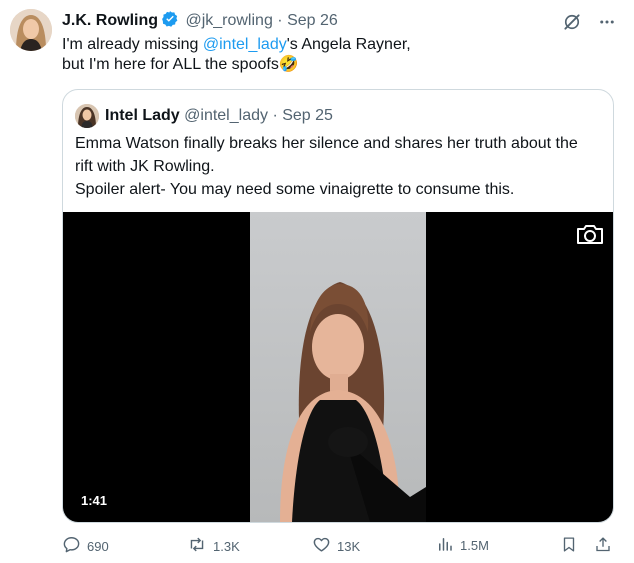 Image resolution: width=634 pixels, height=563 pixels. What do you see at coordinates (85, 546) in the screenshot?
I see `reply-button: 690` at bounding box center [85, 546].